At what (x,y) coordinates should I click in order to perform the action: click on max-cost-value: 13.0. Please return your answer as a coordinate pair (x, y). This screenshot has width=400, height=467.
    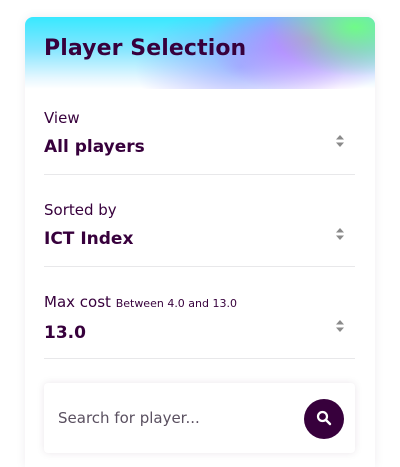
    Looking at the image, I should click on (65, 333).